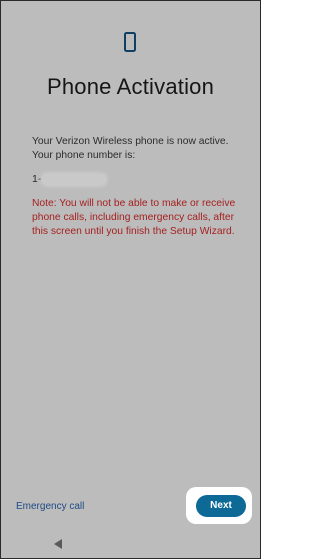 The height and width of the screenshot is (559, 320). I want to click on emergency-call-link: Emergency call, so click(50, 506).